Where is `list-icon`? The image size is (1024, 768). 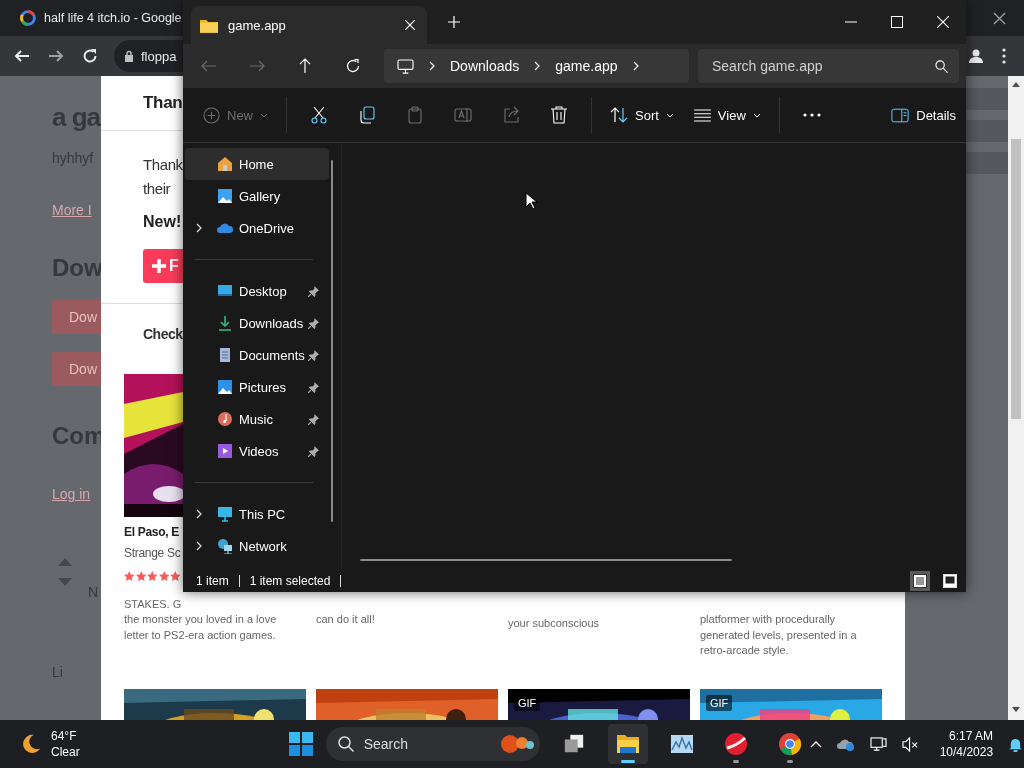
list-icon is located at coordinates (702, 115).